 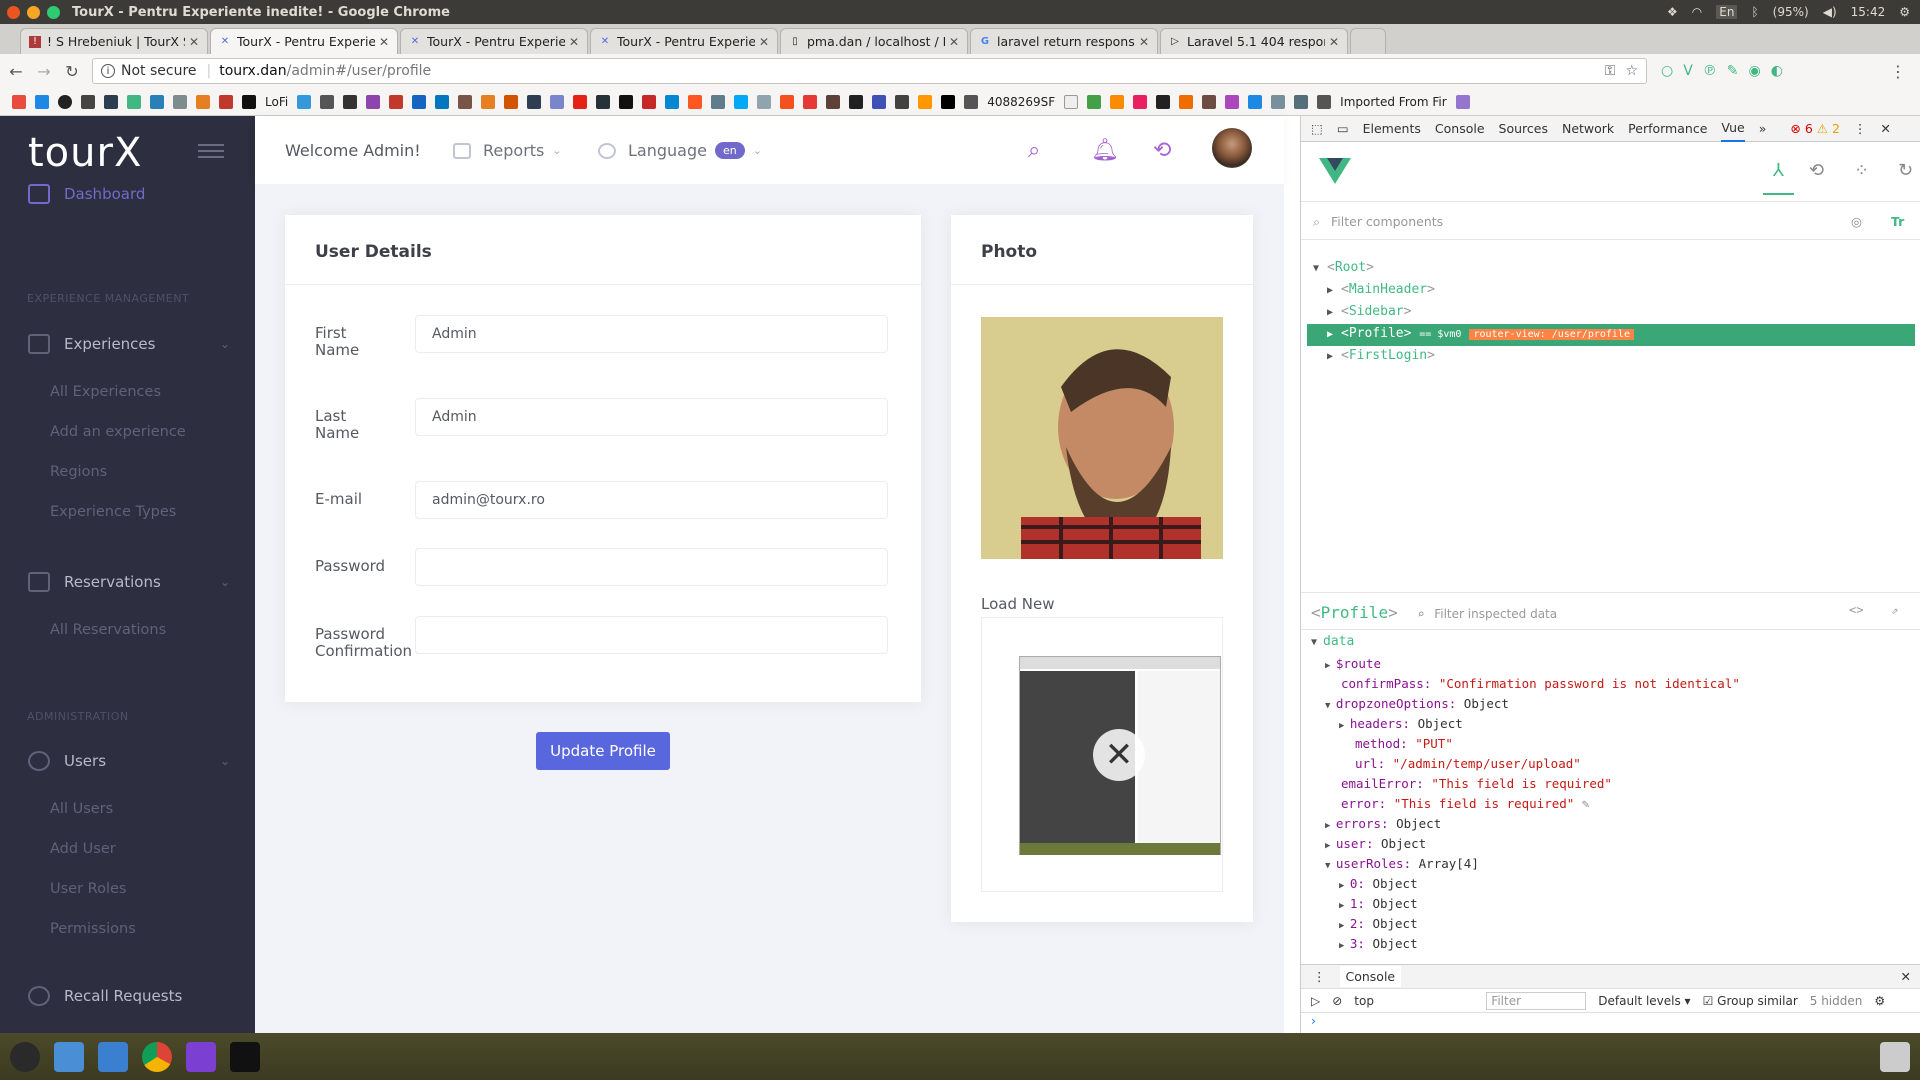 What do you see at coordinates (1337, 1001) in the screenshot?
I see `clear-console-icon: ⊘` at bounding box center [1337, 1001].